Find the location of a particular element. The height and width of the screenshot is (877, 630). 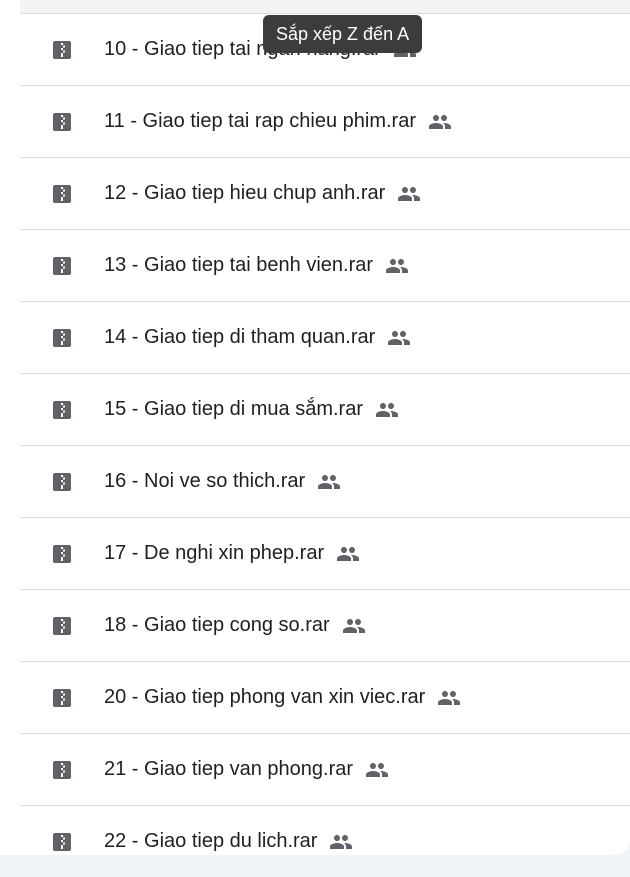

file-name-wrap: 14 - Giao tiep di tham quan.rar is located at coordinates (257, 338).